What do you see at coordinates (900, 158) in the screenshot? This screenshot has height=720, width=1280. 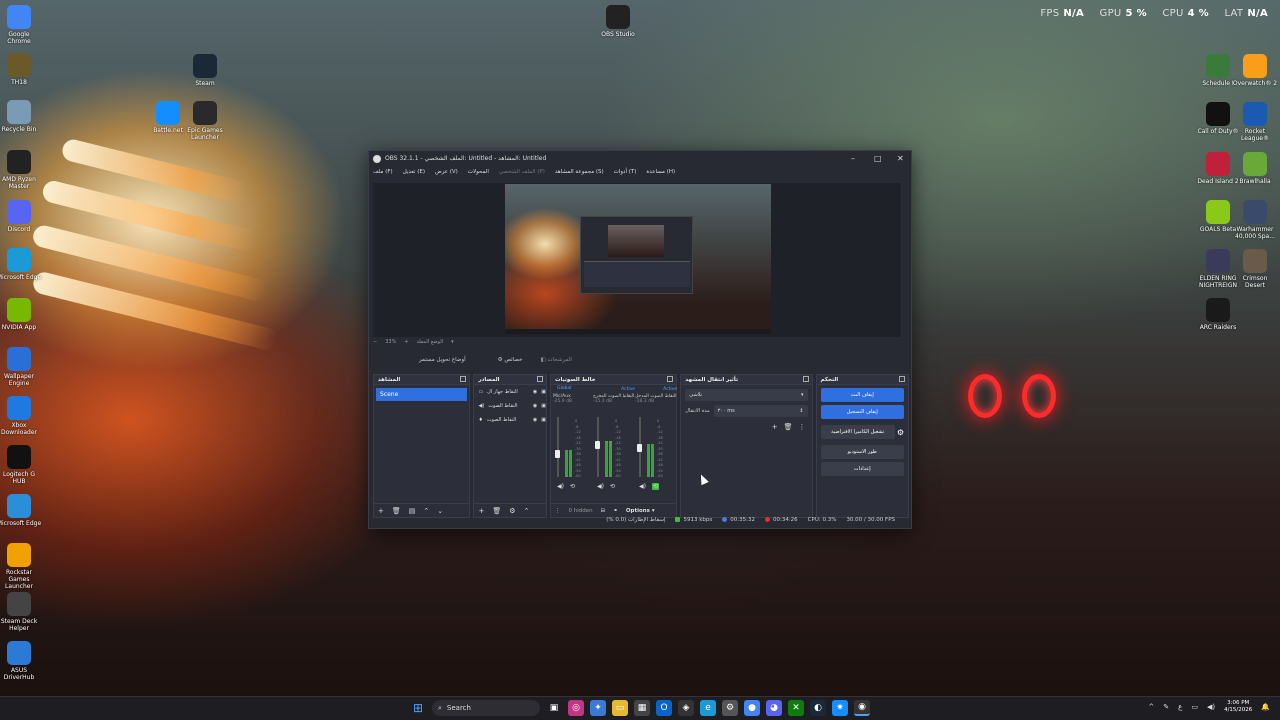 I see `close-icon: ✕` at bounding box center [900, 158].